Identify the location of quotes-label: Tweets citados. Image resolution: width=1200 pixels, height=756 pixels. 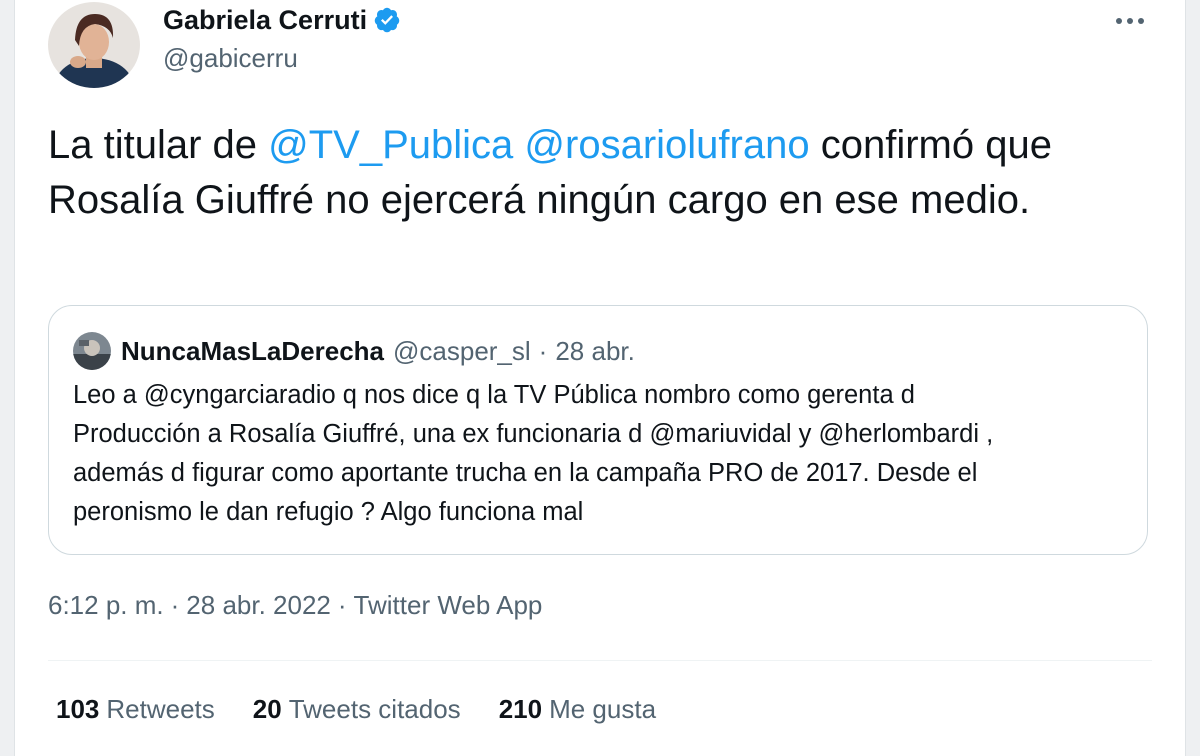
(374, 709).